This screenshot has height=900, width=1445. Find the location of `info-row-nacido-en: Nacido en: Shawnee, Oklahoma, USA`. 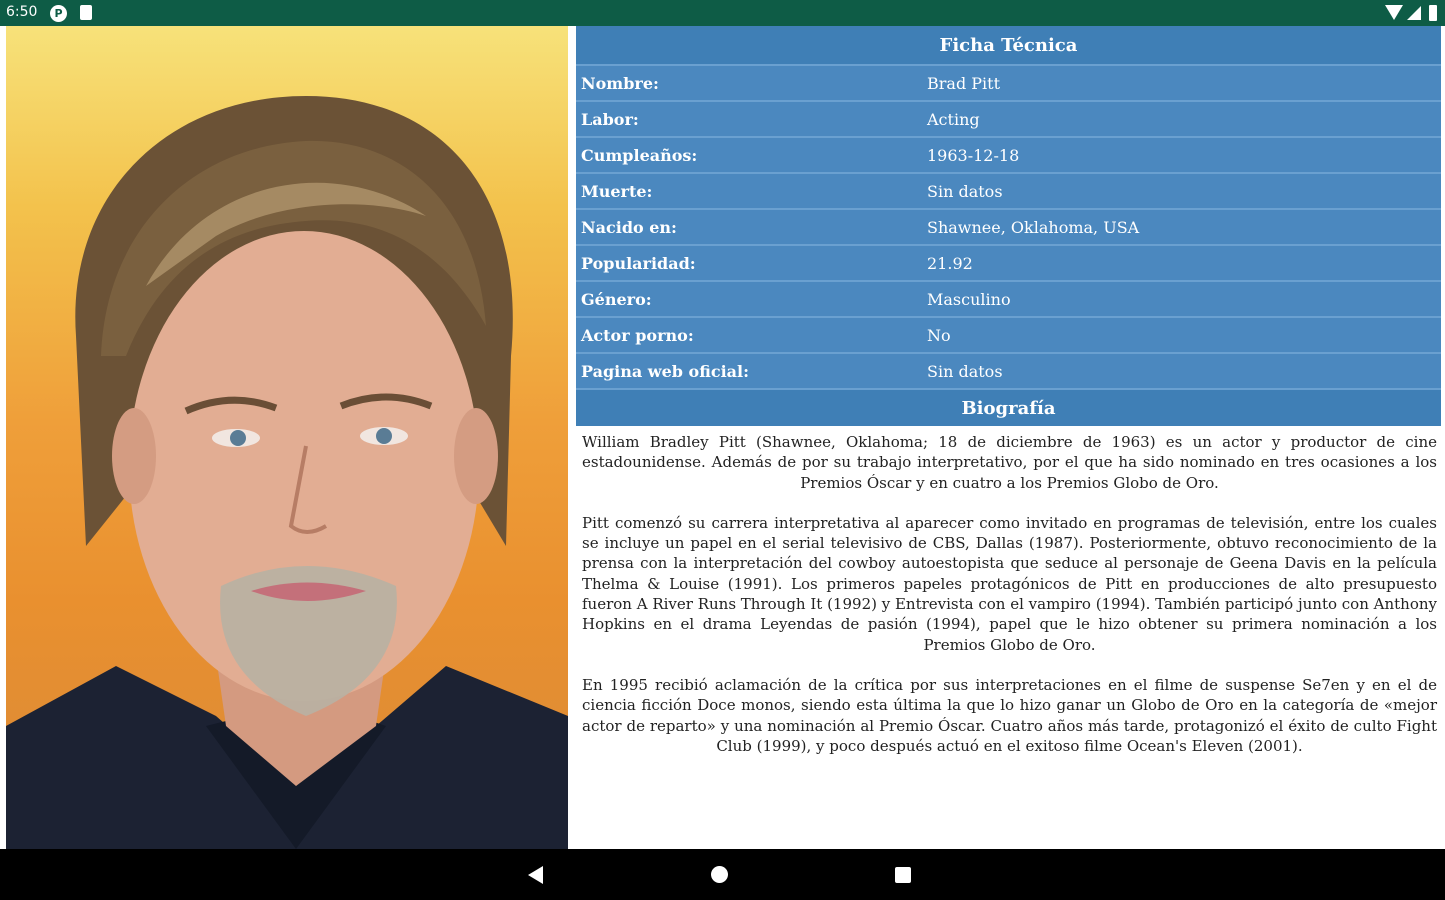

info-row-nacido-en: Nacido en: Shawnee, Oklahoma, USA is located at coordinates (1008, 226).